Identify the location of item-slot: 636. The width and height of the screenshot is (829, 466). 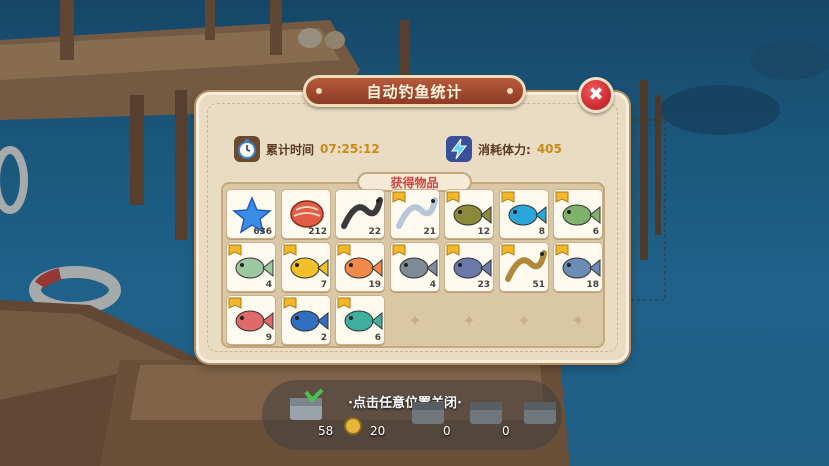
(251, 214).